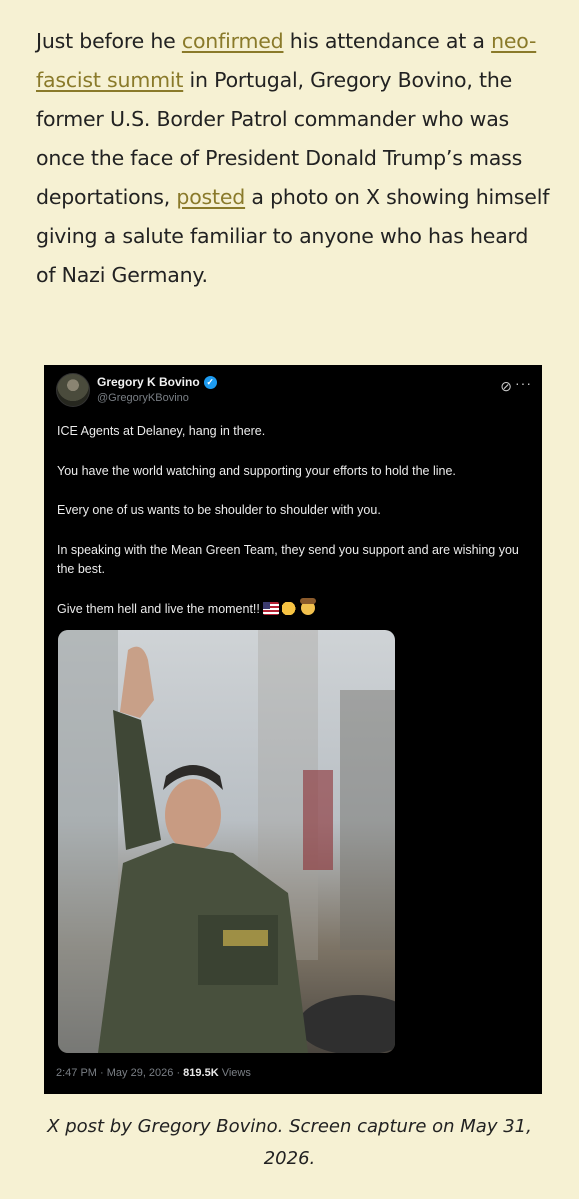 The width and height of the screenshot is (579, 1199). Describe the element at coordinates (294, 392) in the screenshot. I see `post-header: Gregory K Bovino ✓ @GregoryKBovino ⊘ ···` at that location.